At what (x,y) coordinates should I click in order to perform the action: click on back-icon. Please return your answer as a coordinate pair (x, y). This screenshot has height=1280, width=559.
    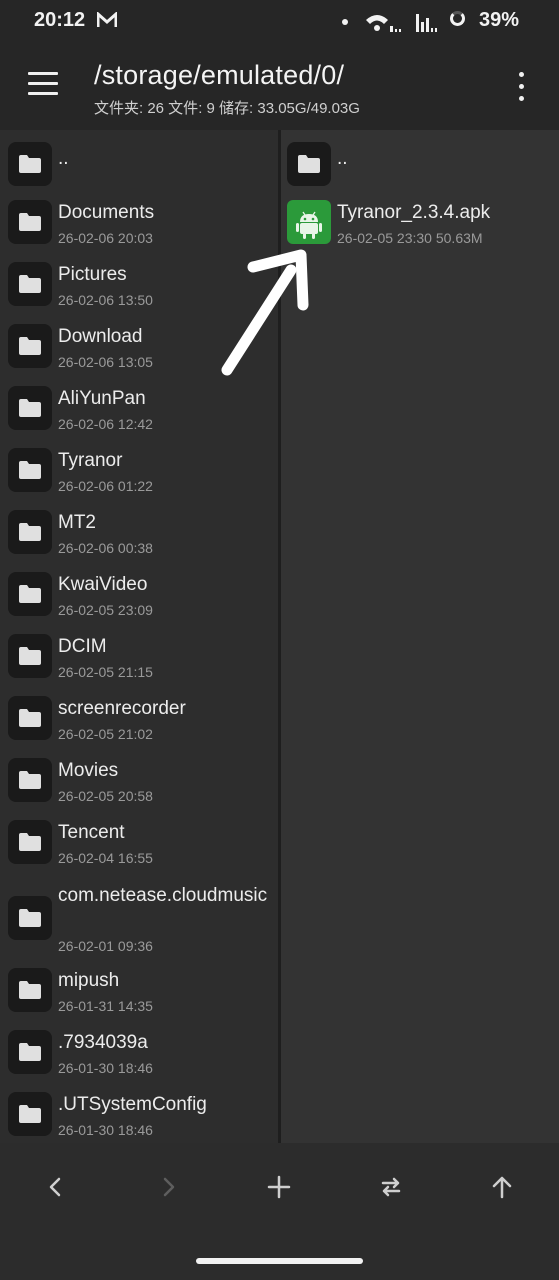
    Looking at the image, I should click on (56, 1187).